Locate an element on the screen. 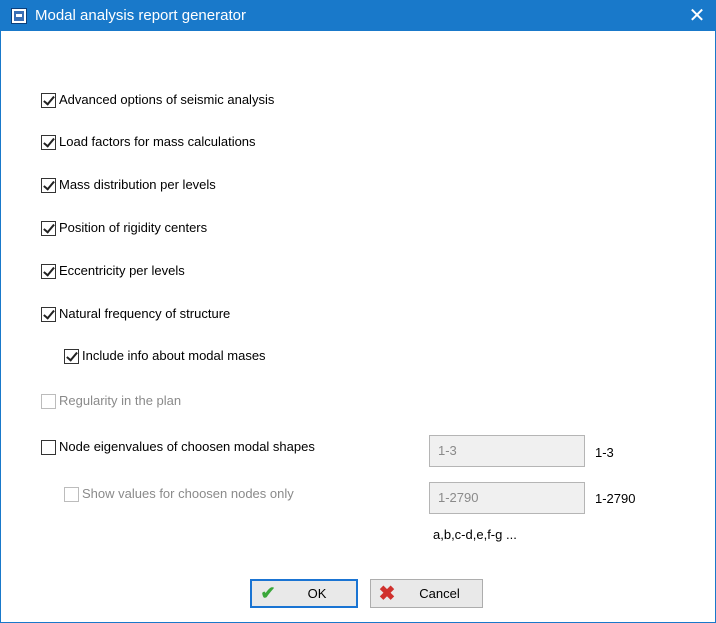  node-eigenvalues-checkbox is located at coordinates (48, 447).